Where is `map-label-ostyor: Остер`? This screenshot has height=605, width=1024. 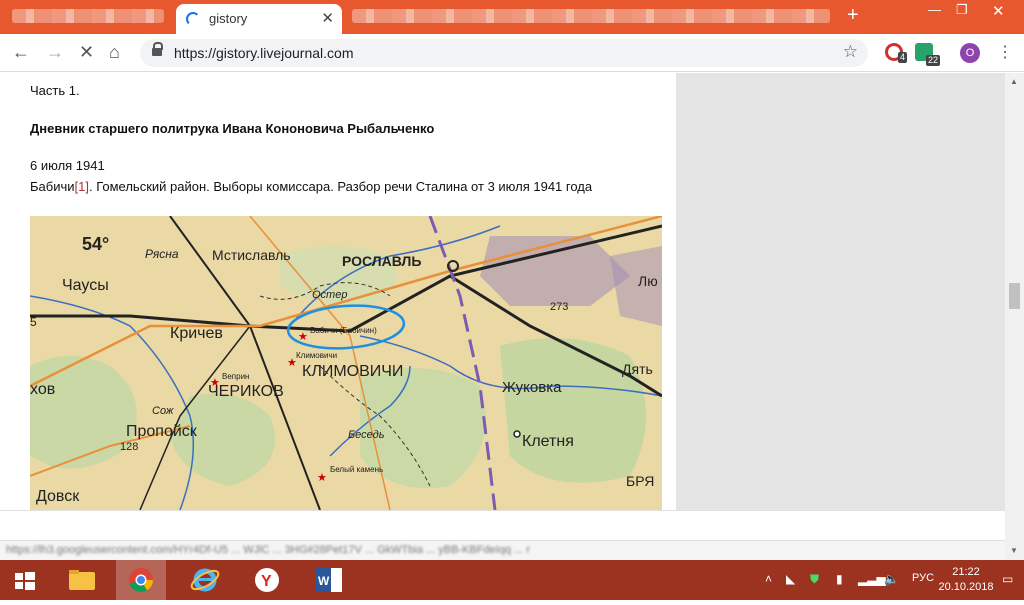
map-label-ostyor: Остер is located at coordinates (329, 295).